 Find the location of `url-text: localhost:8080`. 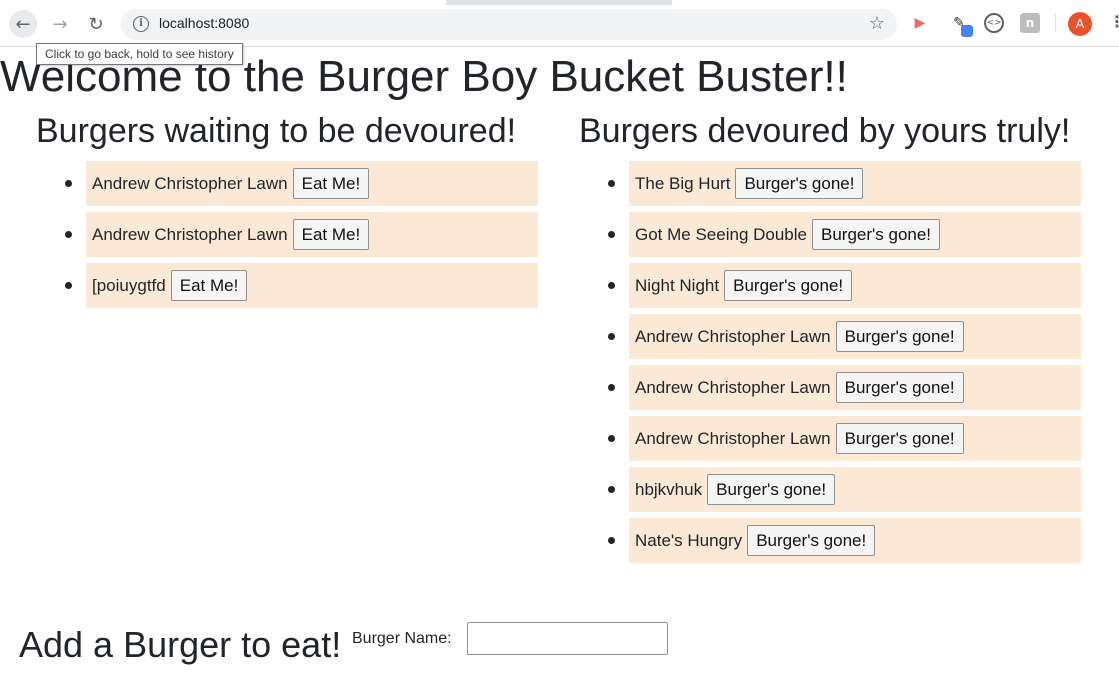

url-text: localhost:8080 is located at coordinates (204, 23).